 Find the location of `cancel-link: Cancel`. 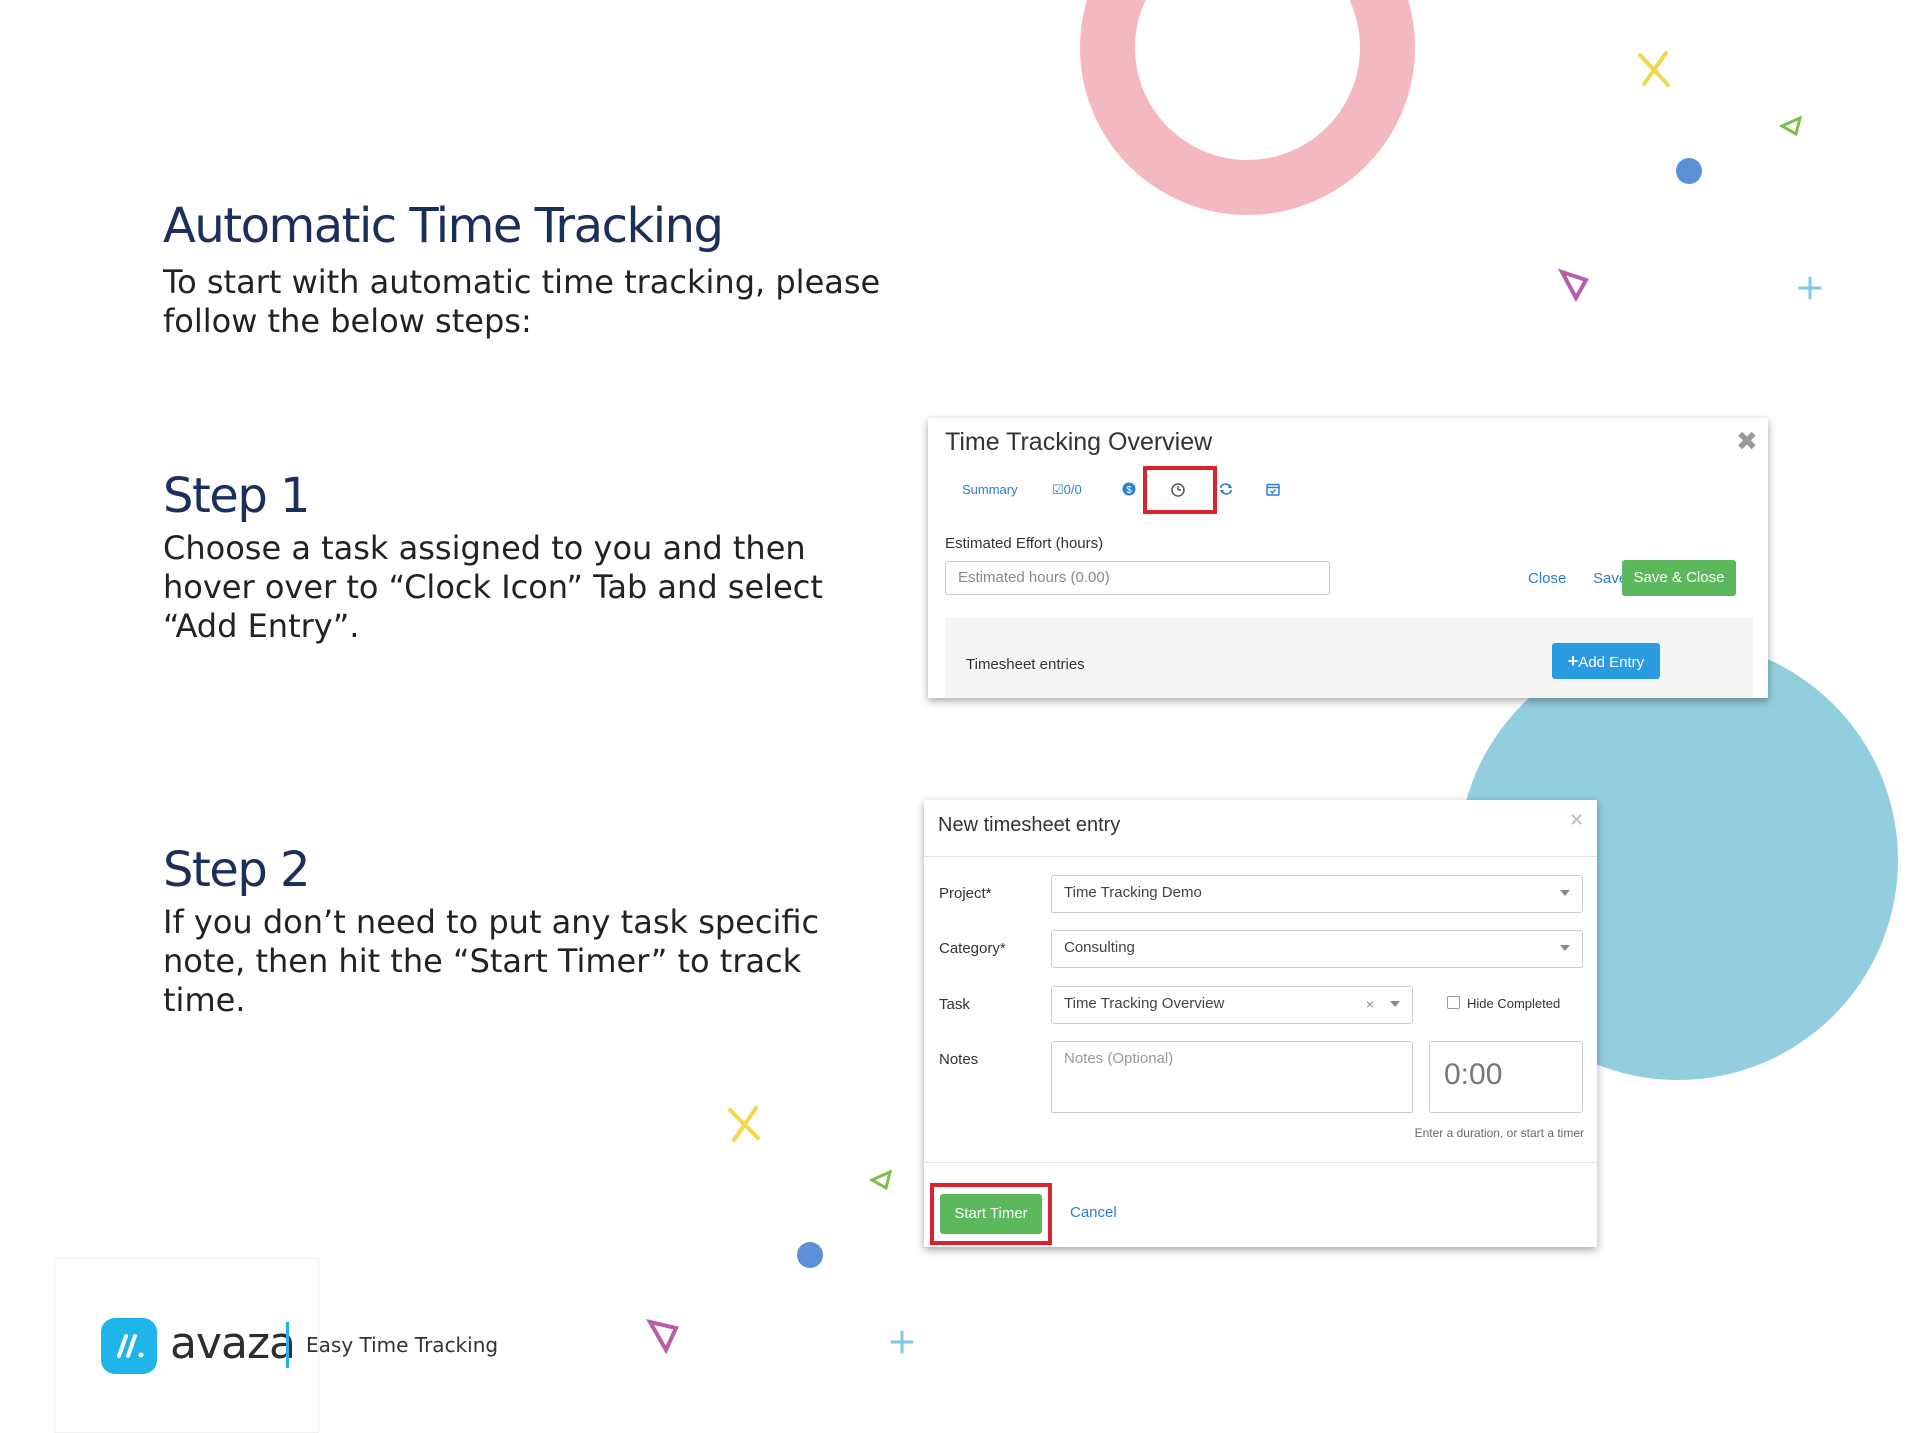

cancel-link: Cancel is located at coordinates (1093, 1212).